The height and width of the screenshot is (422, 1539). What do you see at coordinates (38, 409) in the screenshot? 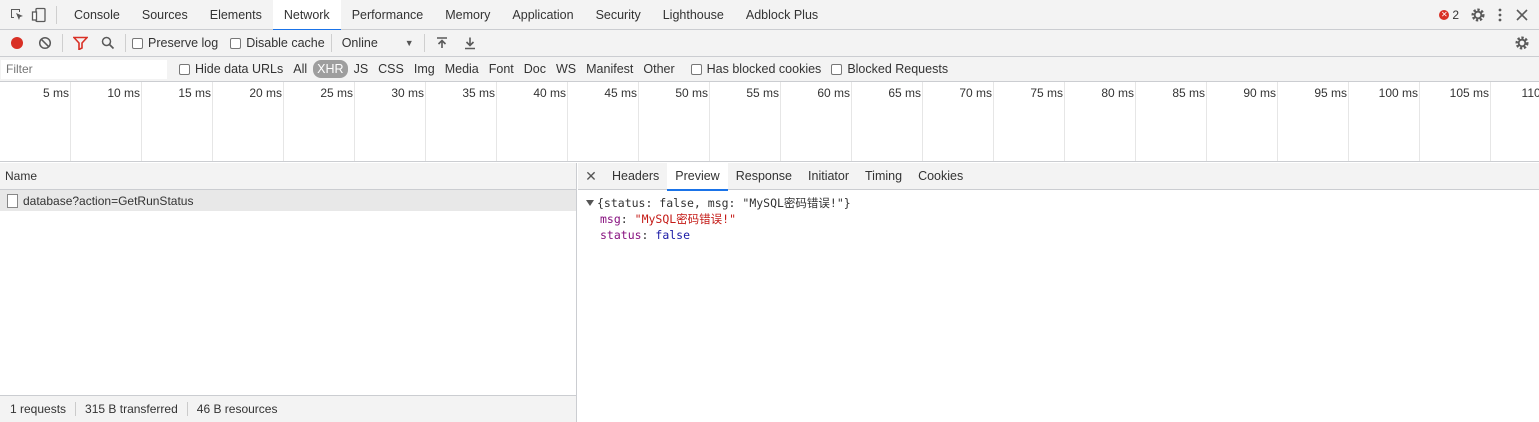
I see `request-count: 1 requests` at bounding box center [38, 409].